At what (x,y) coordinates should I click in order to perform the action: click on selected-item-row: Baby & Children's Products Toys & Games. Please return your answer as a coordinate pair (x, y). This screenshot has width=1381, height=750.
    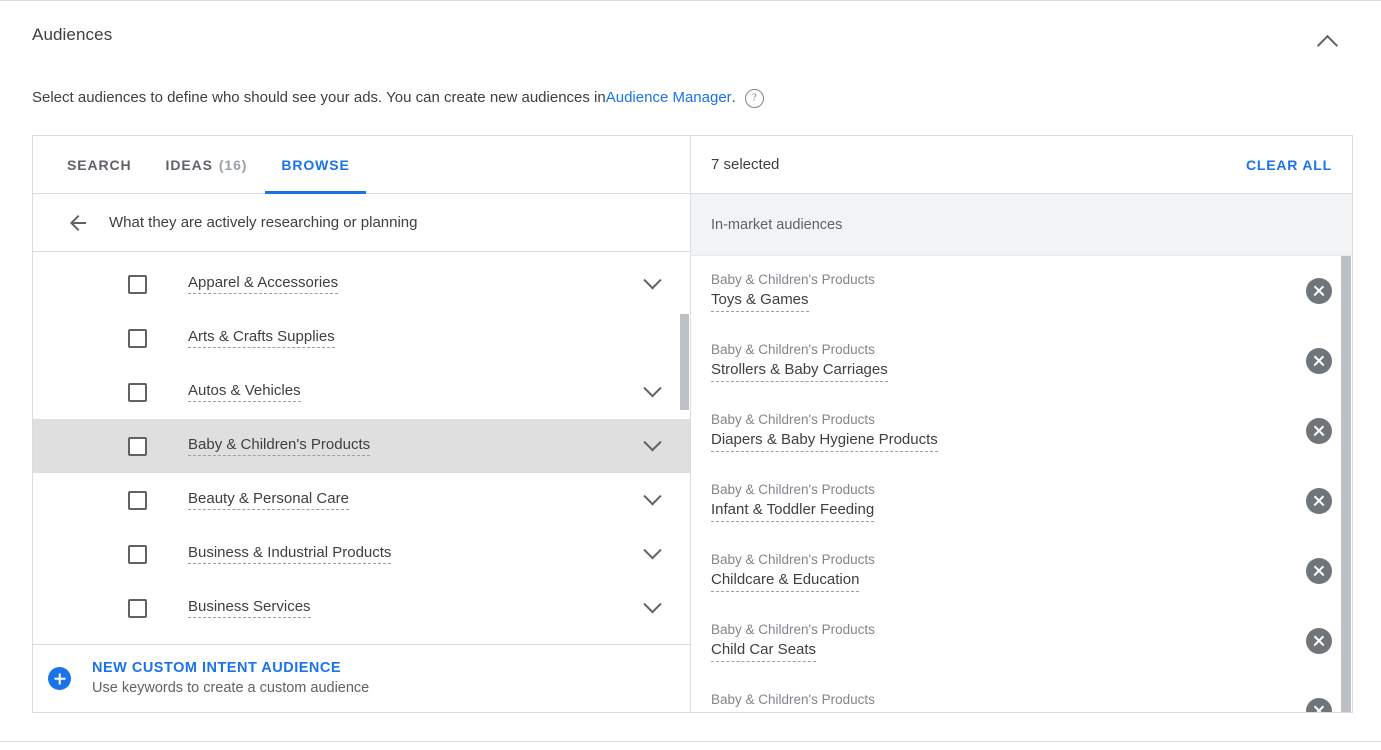
    Looking at the image, I should click on (1021, 291).